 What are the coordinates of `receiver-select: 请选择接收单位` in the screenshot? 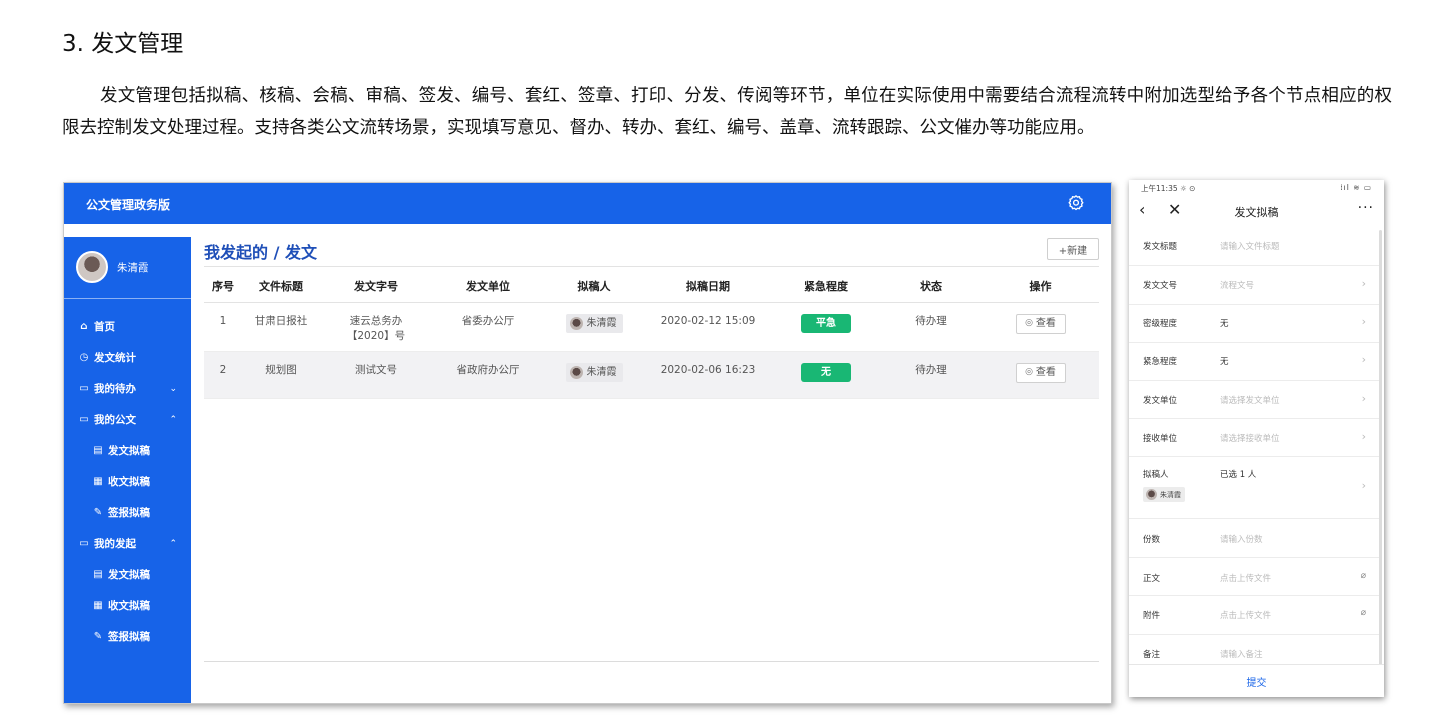 It's located at (1250, 438).